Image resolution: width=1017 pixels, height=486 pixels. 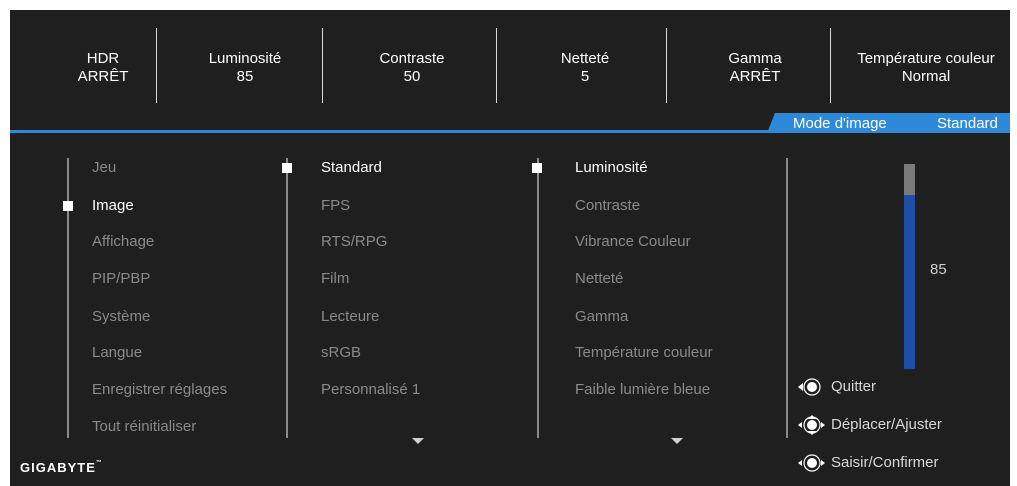 I want to click on picture-modes-line, so click(x=287, y=298).